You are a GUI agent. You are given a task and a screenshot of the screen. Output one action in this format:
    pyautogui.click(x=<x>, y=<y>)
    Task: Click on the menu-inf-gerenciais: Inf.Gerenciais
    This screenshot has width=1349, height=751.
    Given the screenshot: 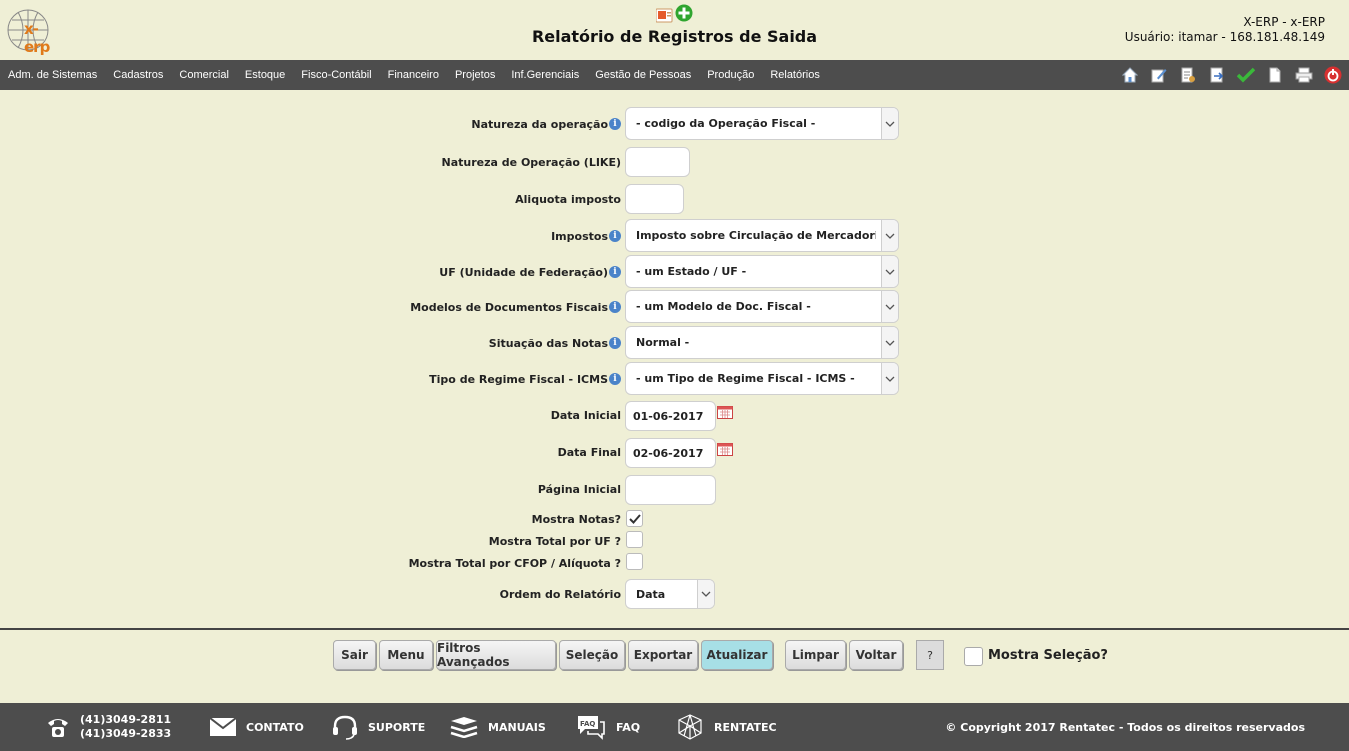 What is the action you would take?
    pyautogui.click(x=545, y=75)
    